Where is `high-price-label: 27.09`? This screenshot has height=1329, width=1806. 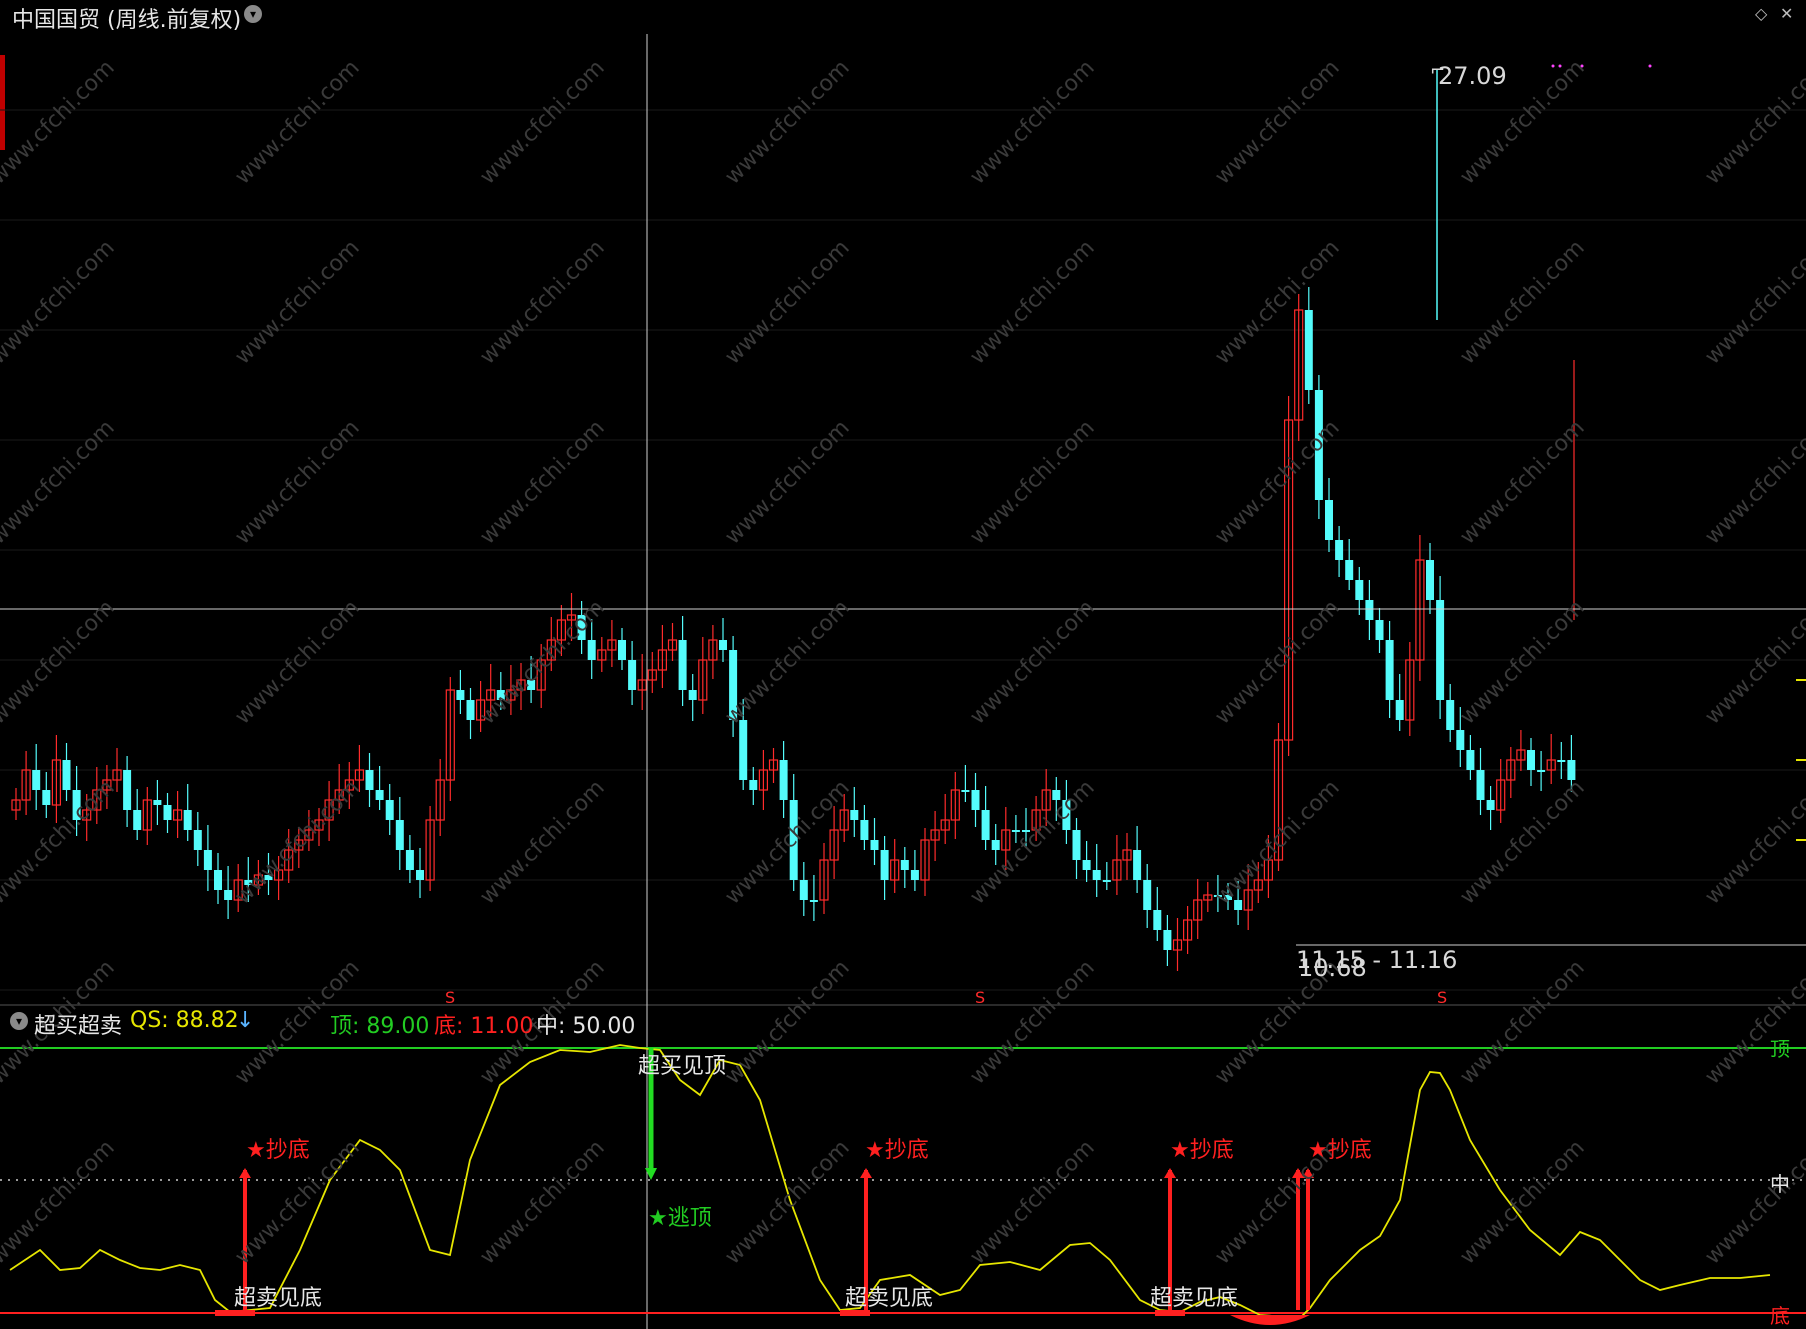
high-price-label: 27.09 is located at coordinates (1472, 76).